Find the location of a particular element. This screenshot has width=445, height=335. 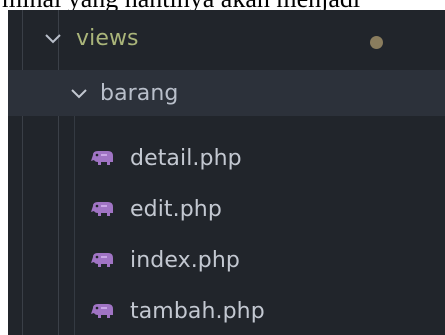

tree-folder-barang: barang is located at coordinates (226, 93).